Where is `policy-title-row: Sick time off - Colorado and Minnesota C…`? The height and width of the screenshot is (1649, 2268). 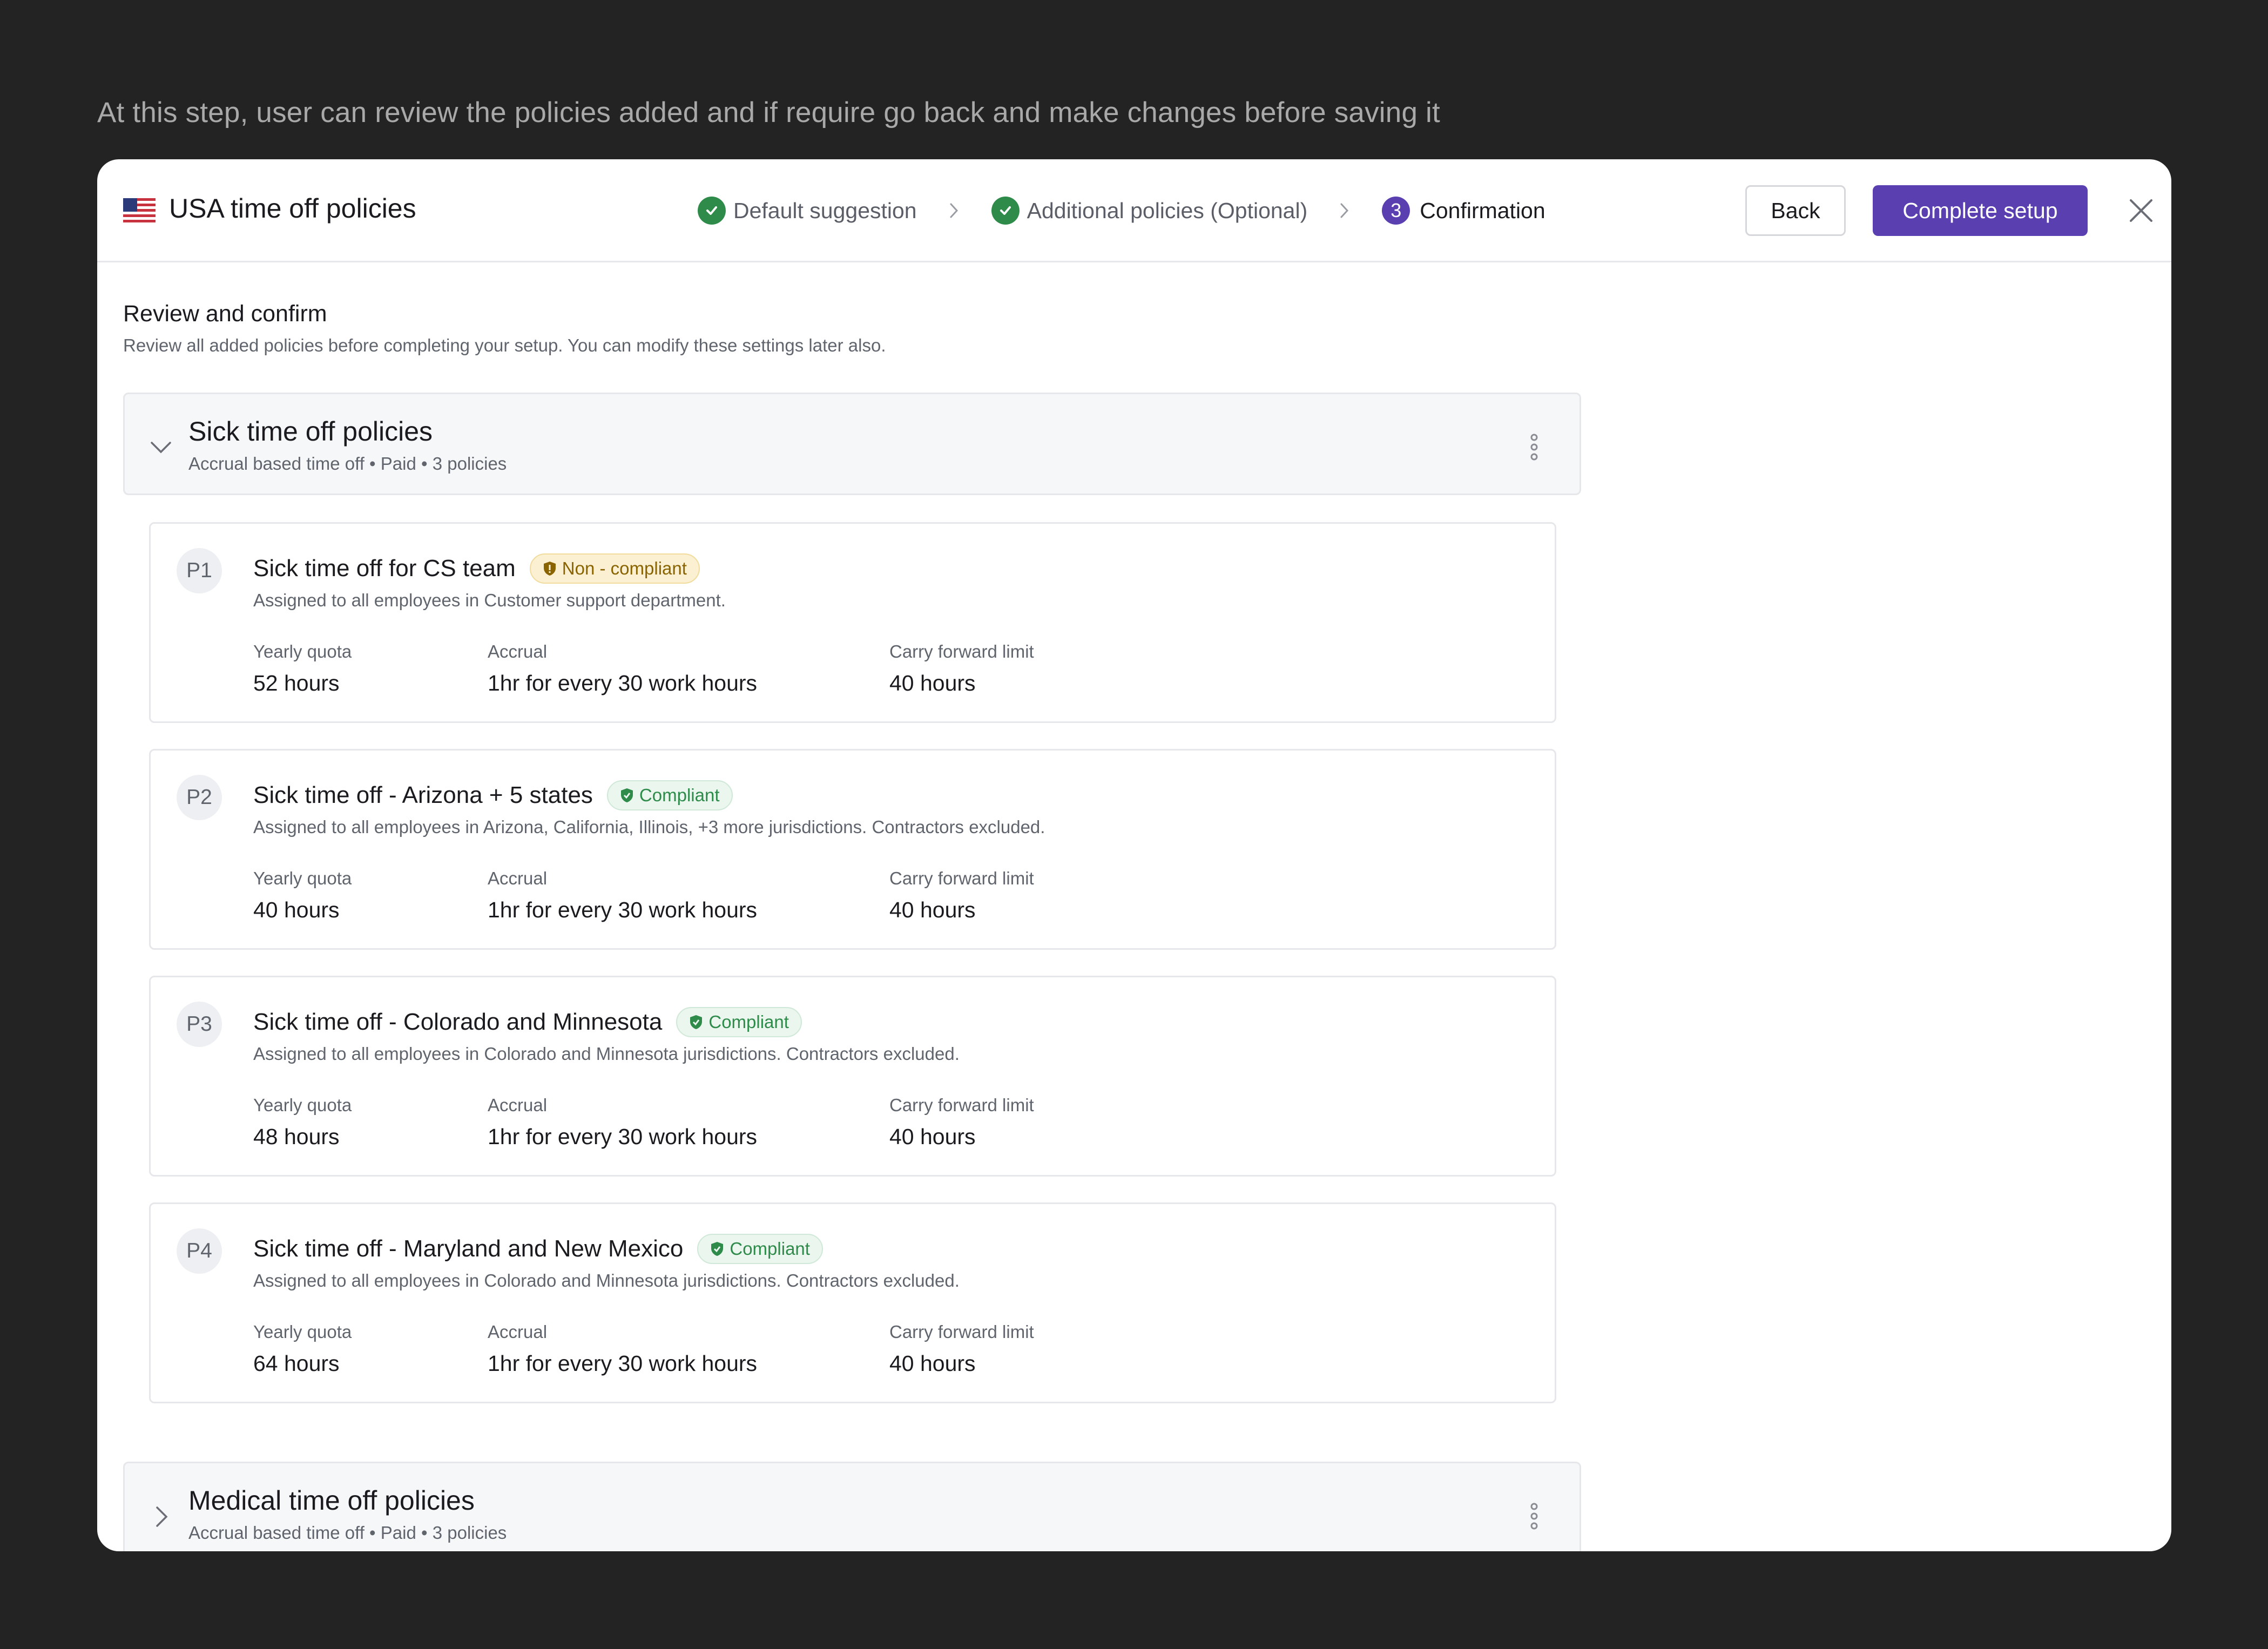
policy-title-row: Sick time off - Colorado and Minnesota C… is located at coordinates (527, 1022).